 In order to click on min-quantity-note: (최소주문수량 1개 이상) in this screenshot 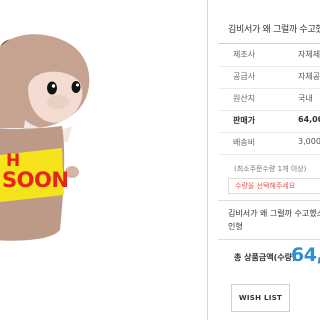, I will do `click(270, 169)`.